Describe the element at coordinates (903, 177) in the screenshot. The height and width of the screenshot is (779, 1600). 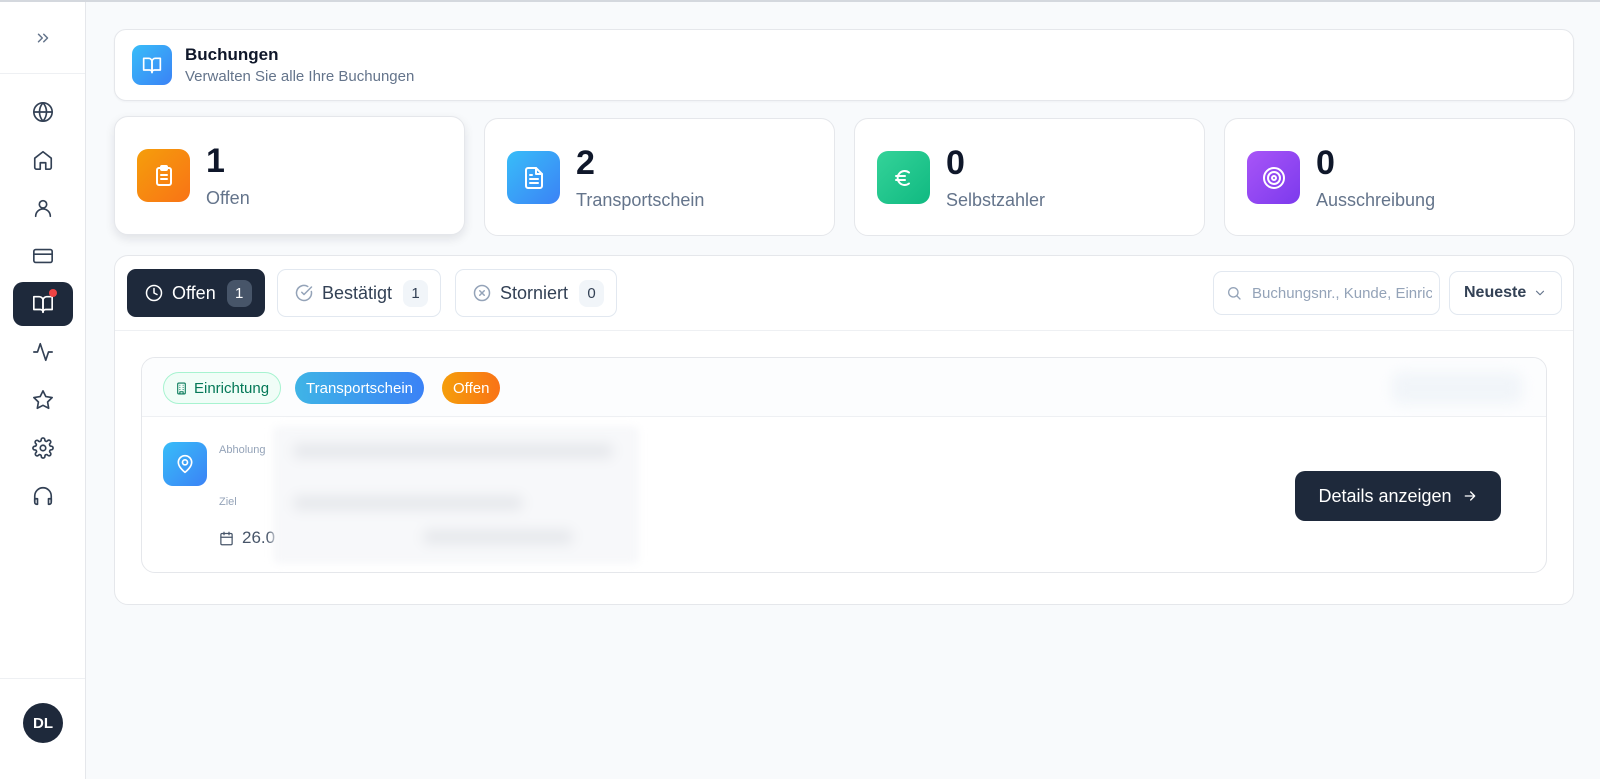
I see `euro-icon` at that location.